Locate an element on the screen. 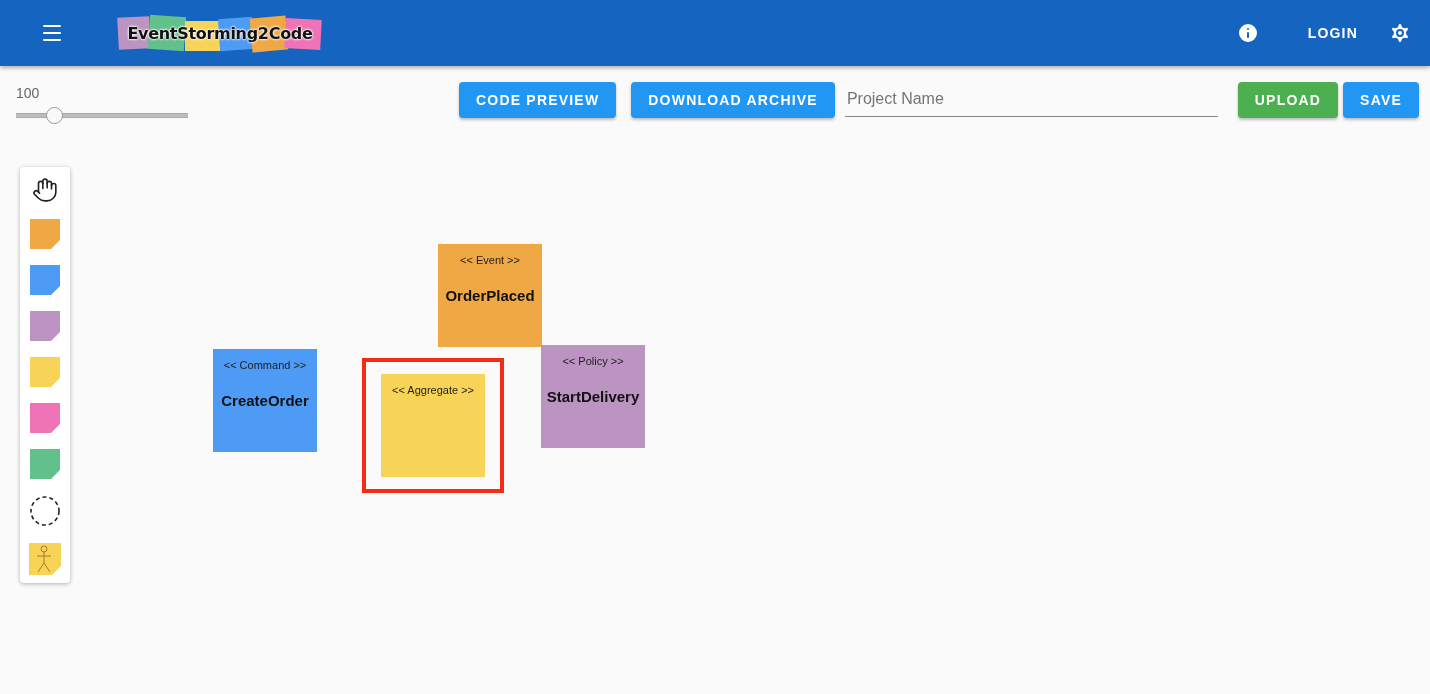 The height and width of the screenshot is (694, 1430). toolbar-button: CODE PREVIEW is located at coordinates (538, 100).